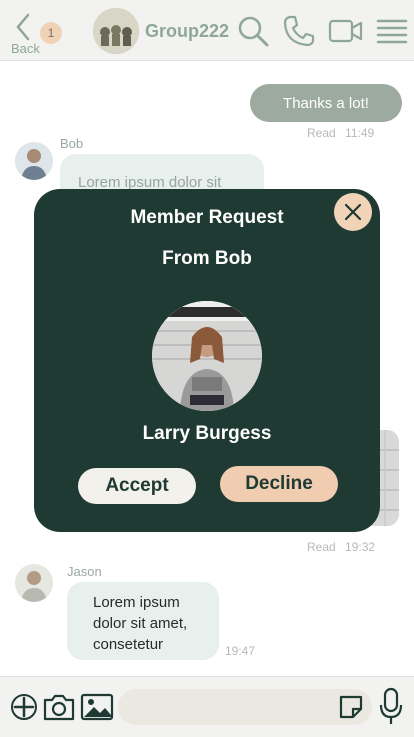 The width and height of the screenshot is (414, 737). I want to click on decline-button: Decline, so click(279, 484).